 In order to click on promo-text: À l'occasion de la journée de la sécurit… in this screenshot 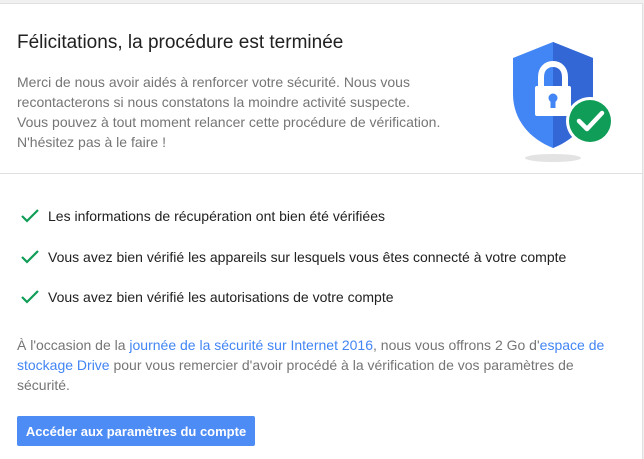, I will do `click(317, 365)`.